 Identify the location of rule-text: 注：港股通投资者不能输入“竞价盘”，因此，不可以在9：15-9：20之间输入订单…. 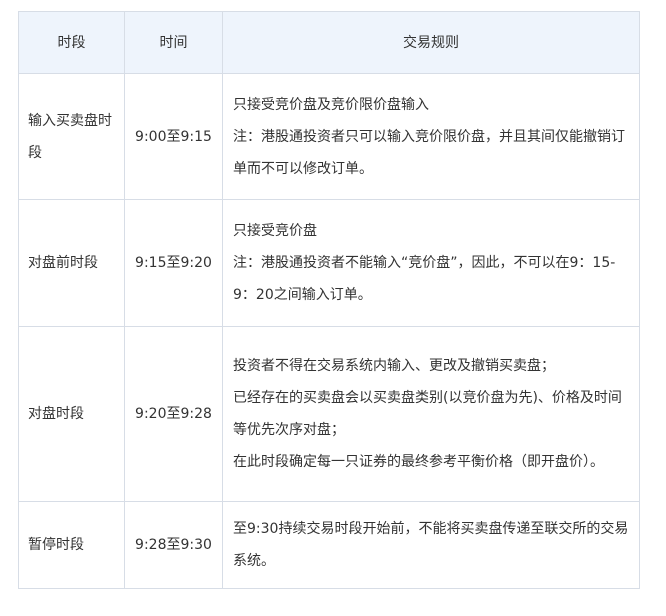
(424, 279).